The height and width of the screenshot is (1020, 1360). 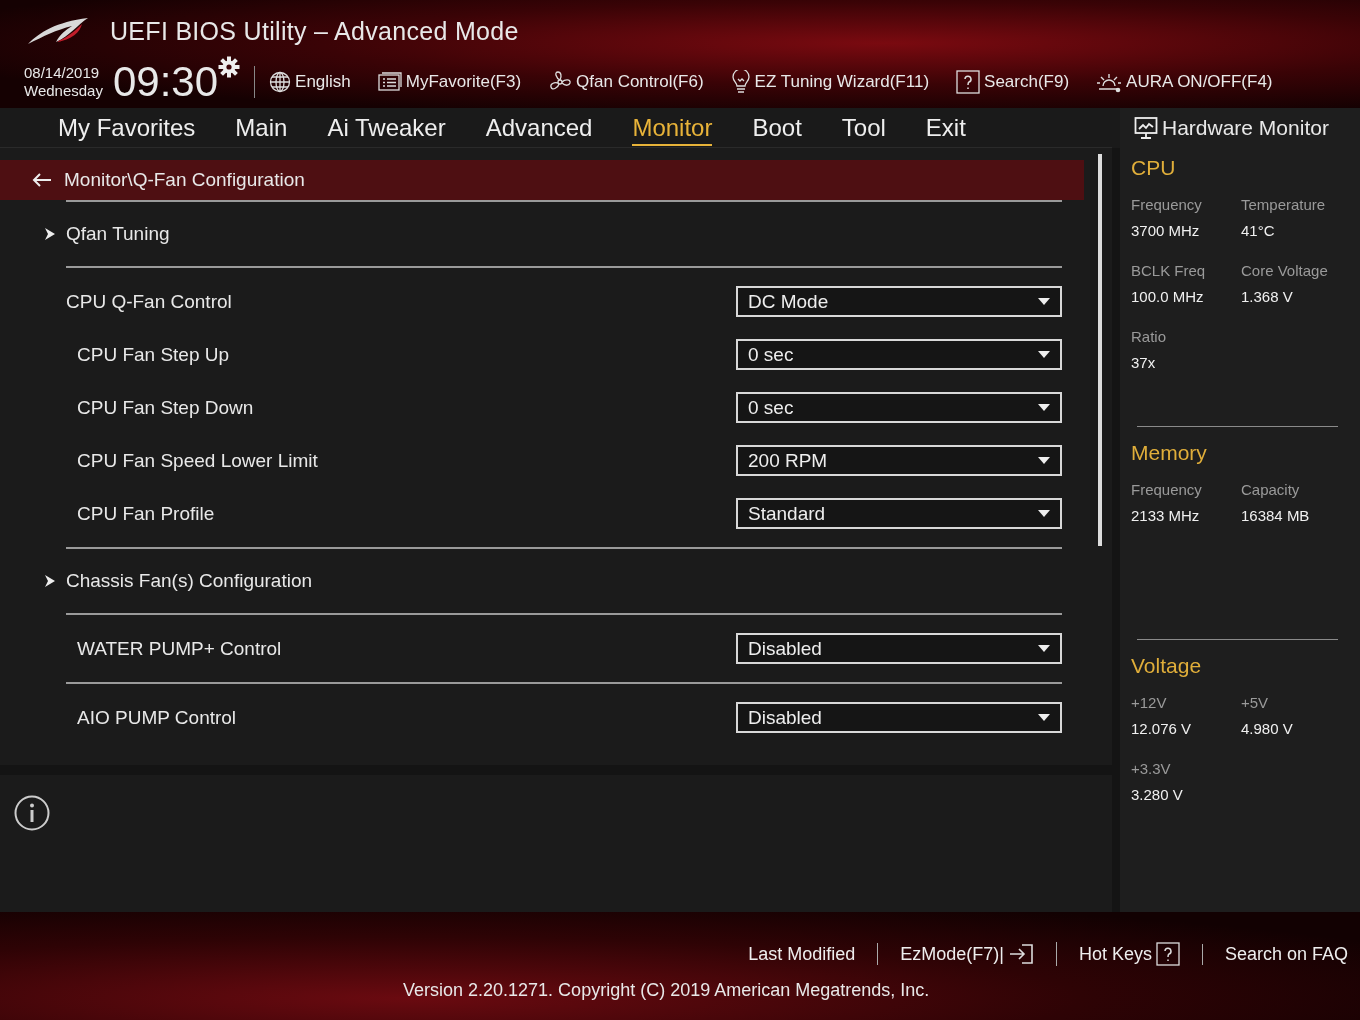 I want to click on setting-label: WATER PUMP+ Control, so click(x=179, y=648).